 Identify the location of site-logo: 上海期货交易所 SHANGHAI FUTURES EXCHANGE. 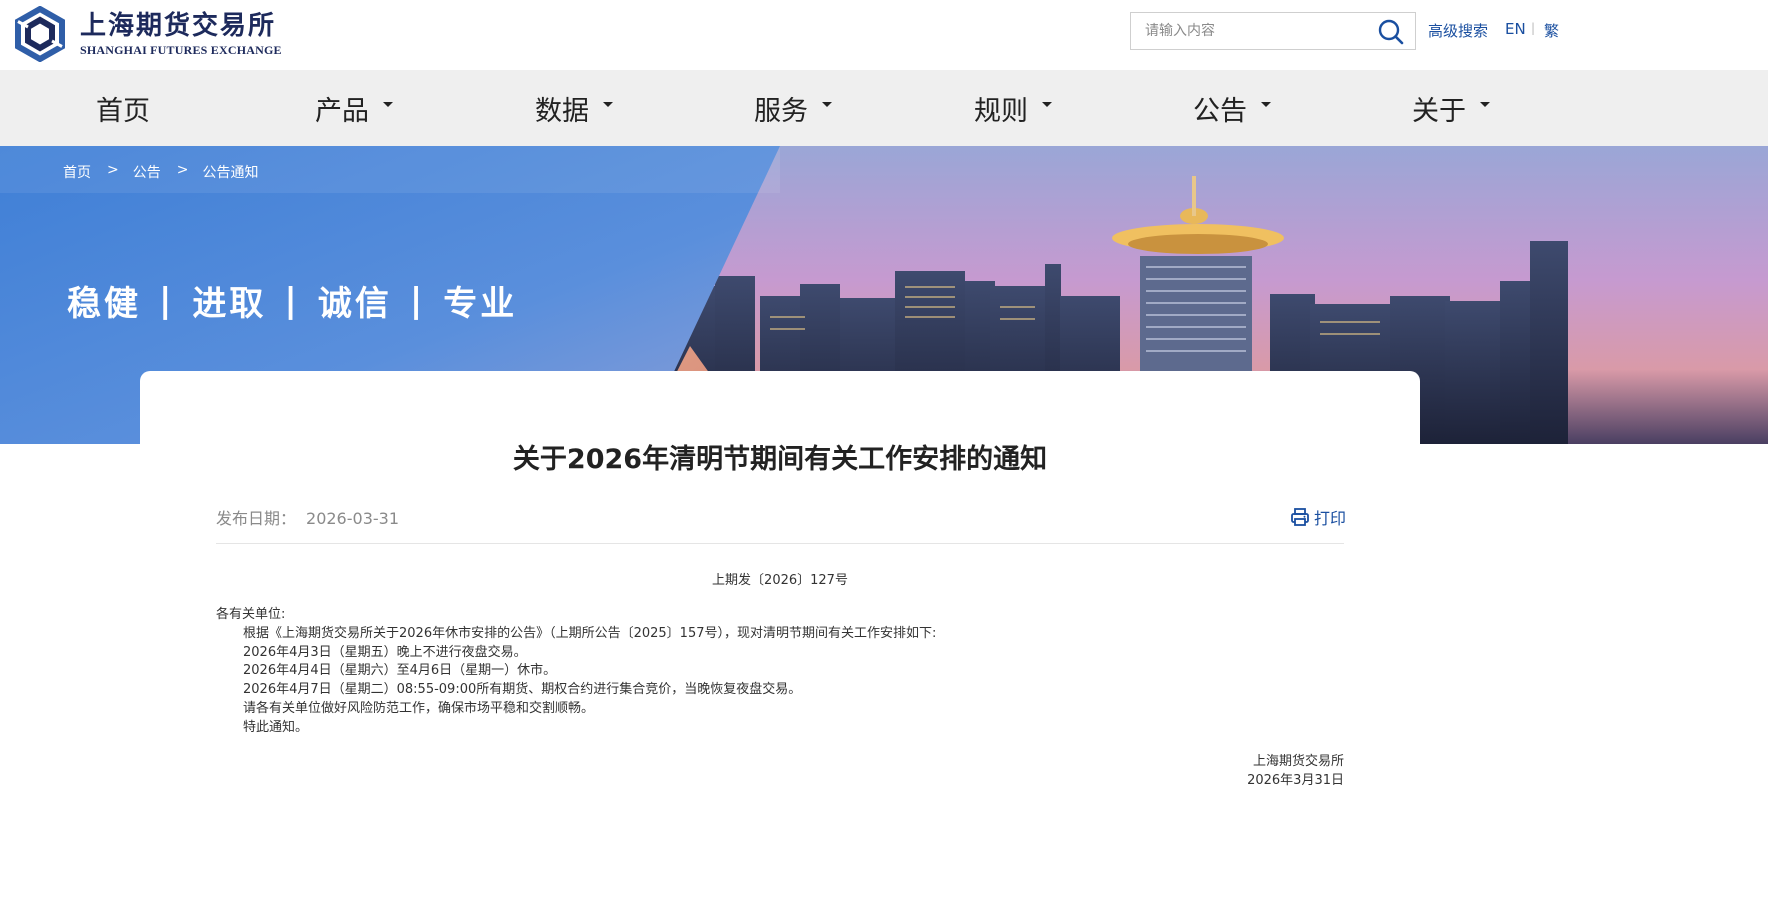
(147, 34).